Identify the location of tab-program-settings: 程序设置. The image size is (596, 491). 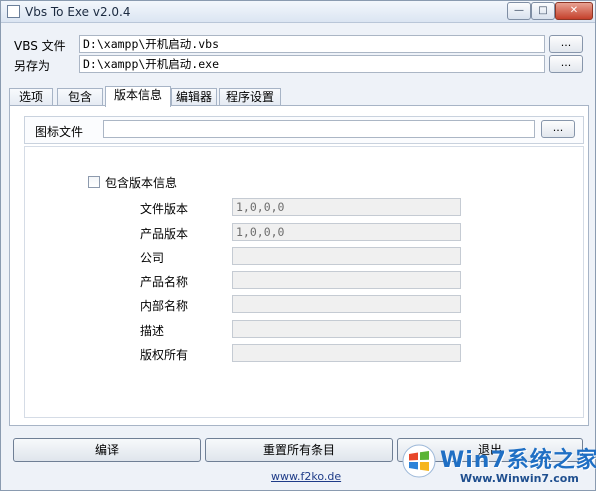
(250, 97).